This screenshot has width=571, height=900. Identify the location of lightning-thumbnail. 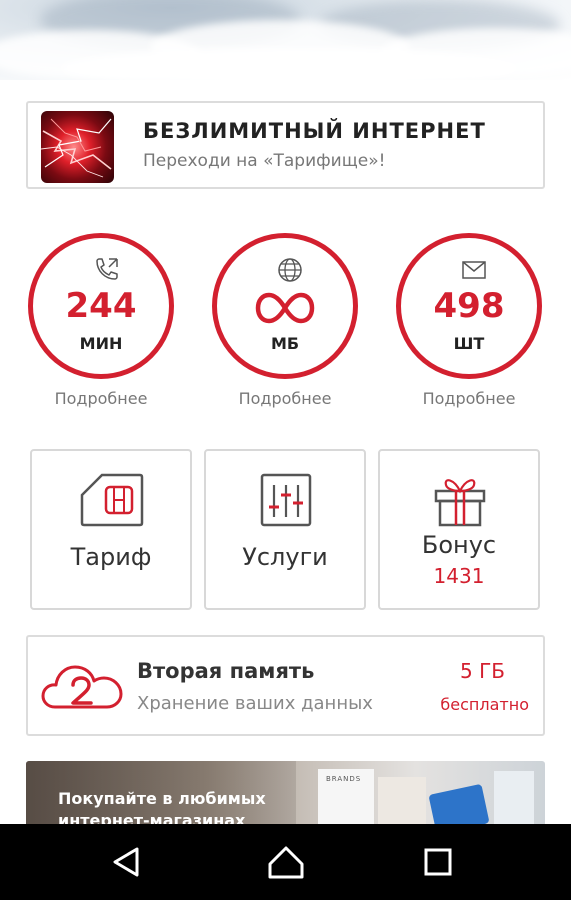
(77, 147).